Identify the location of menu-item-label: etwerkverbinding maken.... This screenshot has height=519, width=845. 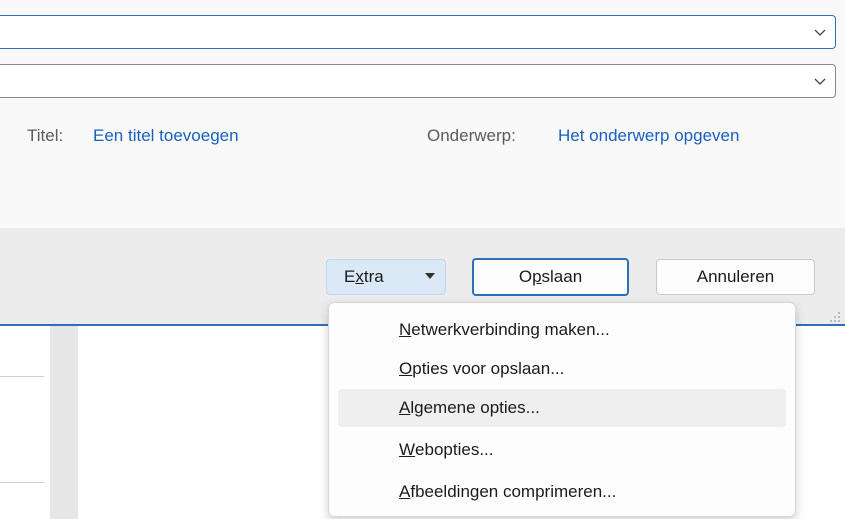
(510, 329).